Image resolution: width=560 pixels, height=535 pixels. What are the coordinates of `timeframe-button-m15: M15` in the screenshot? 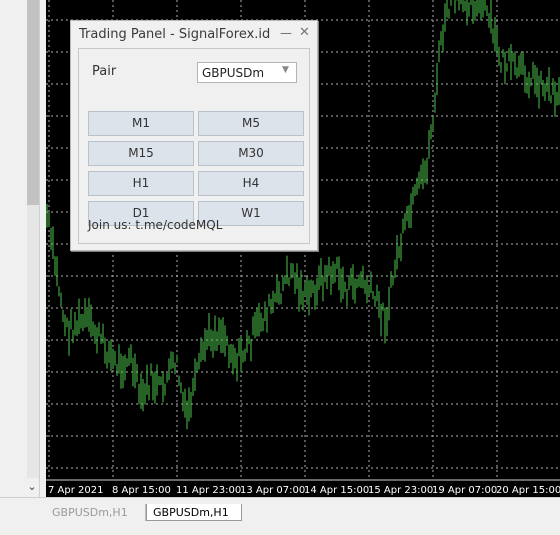 It's located at (141, 153).